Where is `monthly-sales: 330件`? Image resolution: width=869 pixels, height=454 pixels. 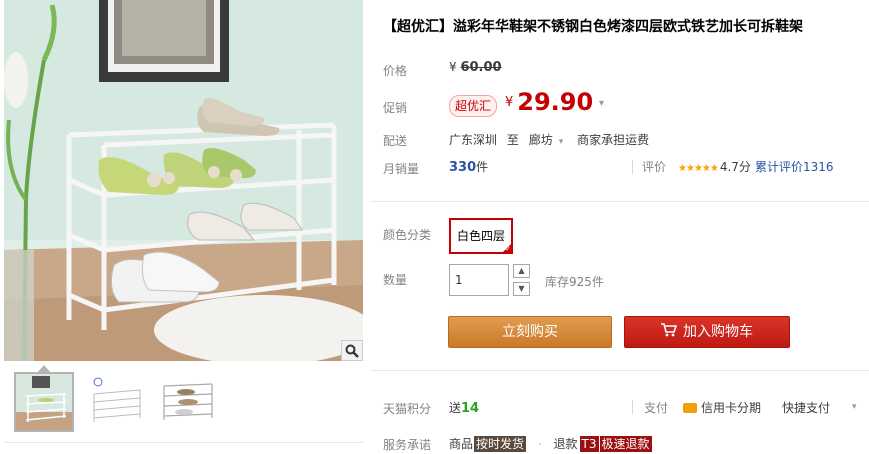
monthly-sales: 330件 is located at coordinates (468, 166).